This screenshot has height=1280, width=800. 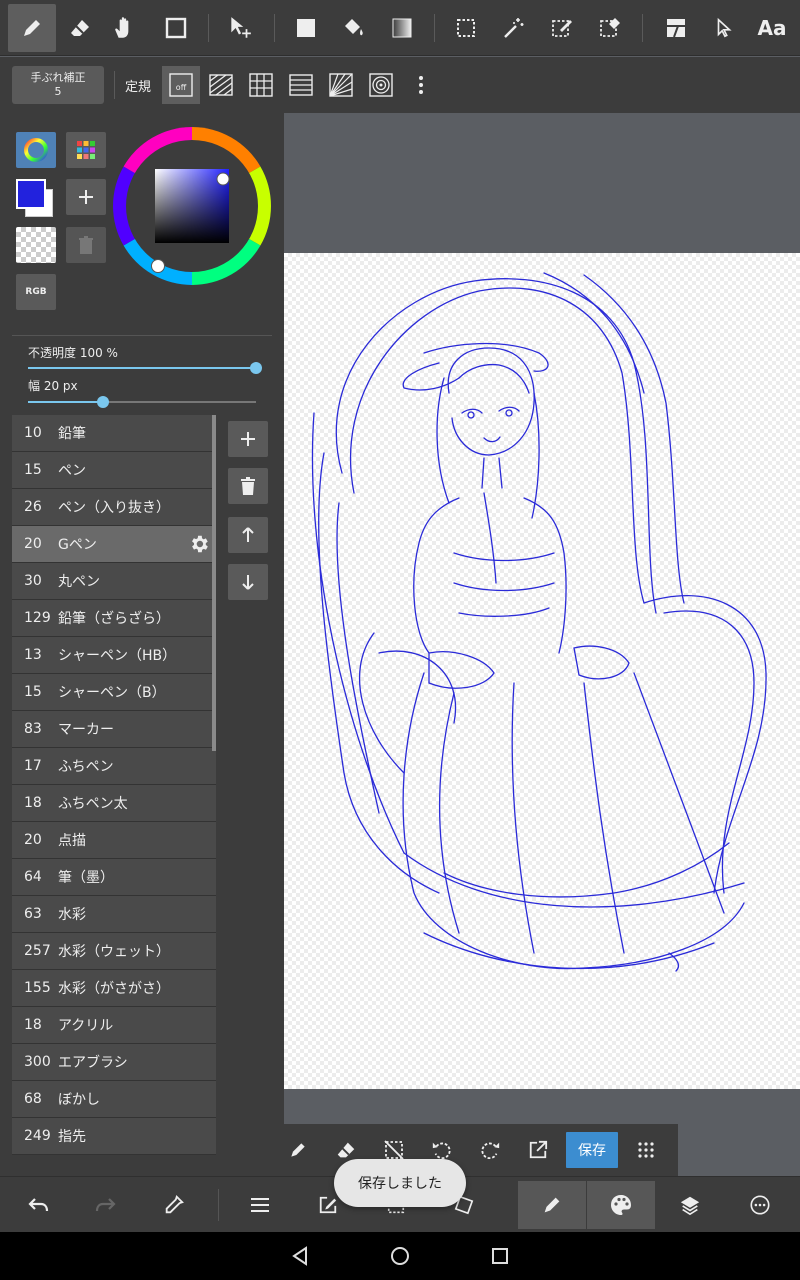 I want to click on more-options-button, so click(x=760, y=1205).